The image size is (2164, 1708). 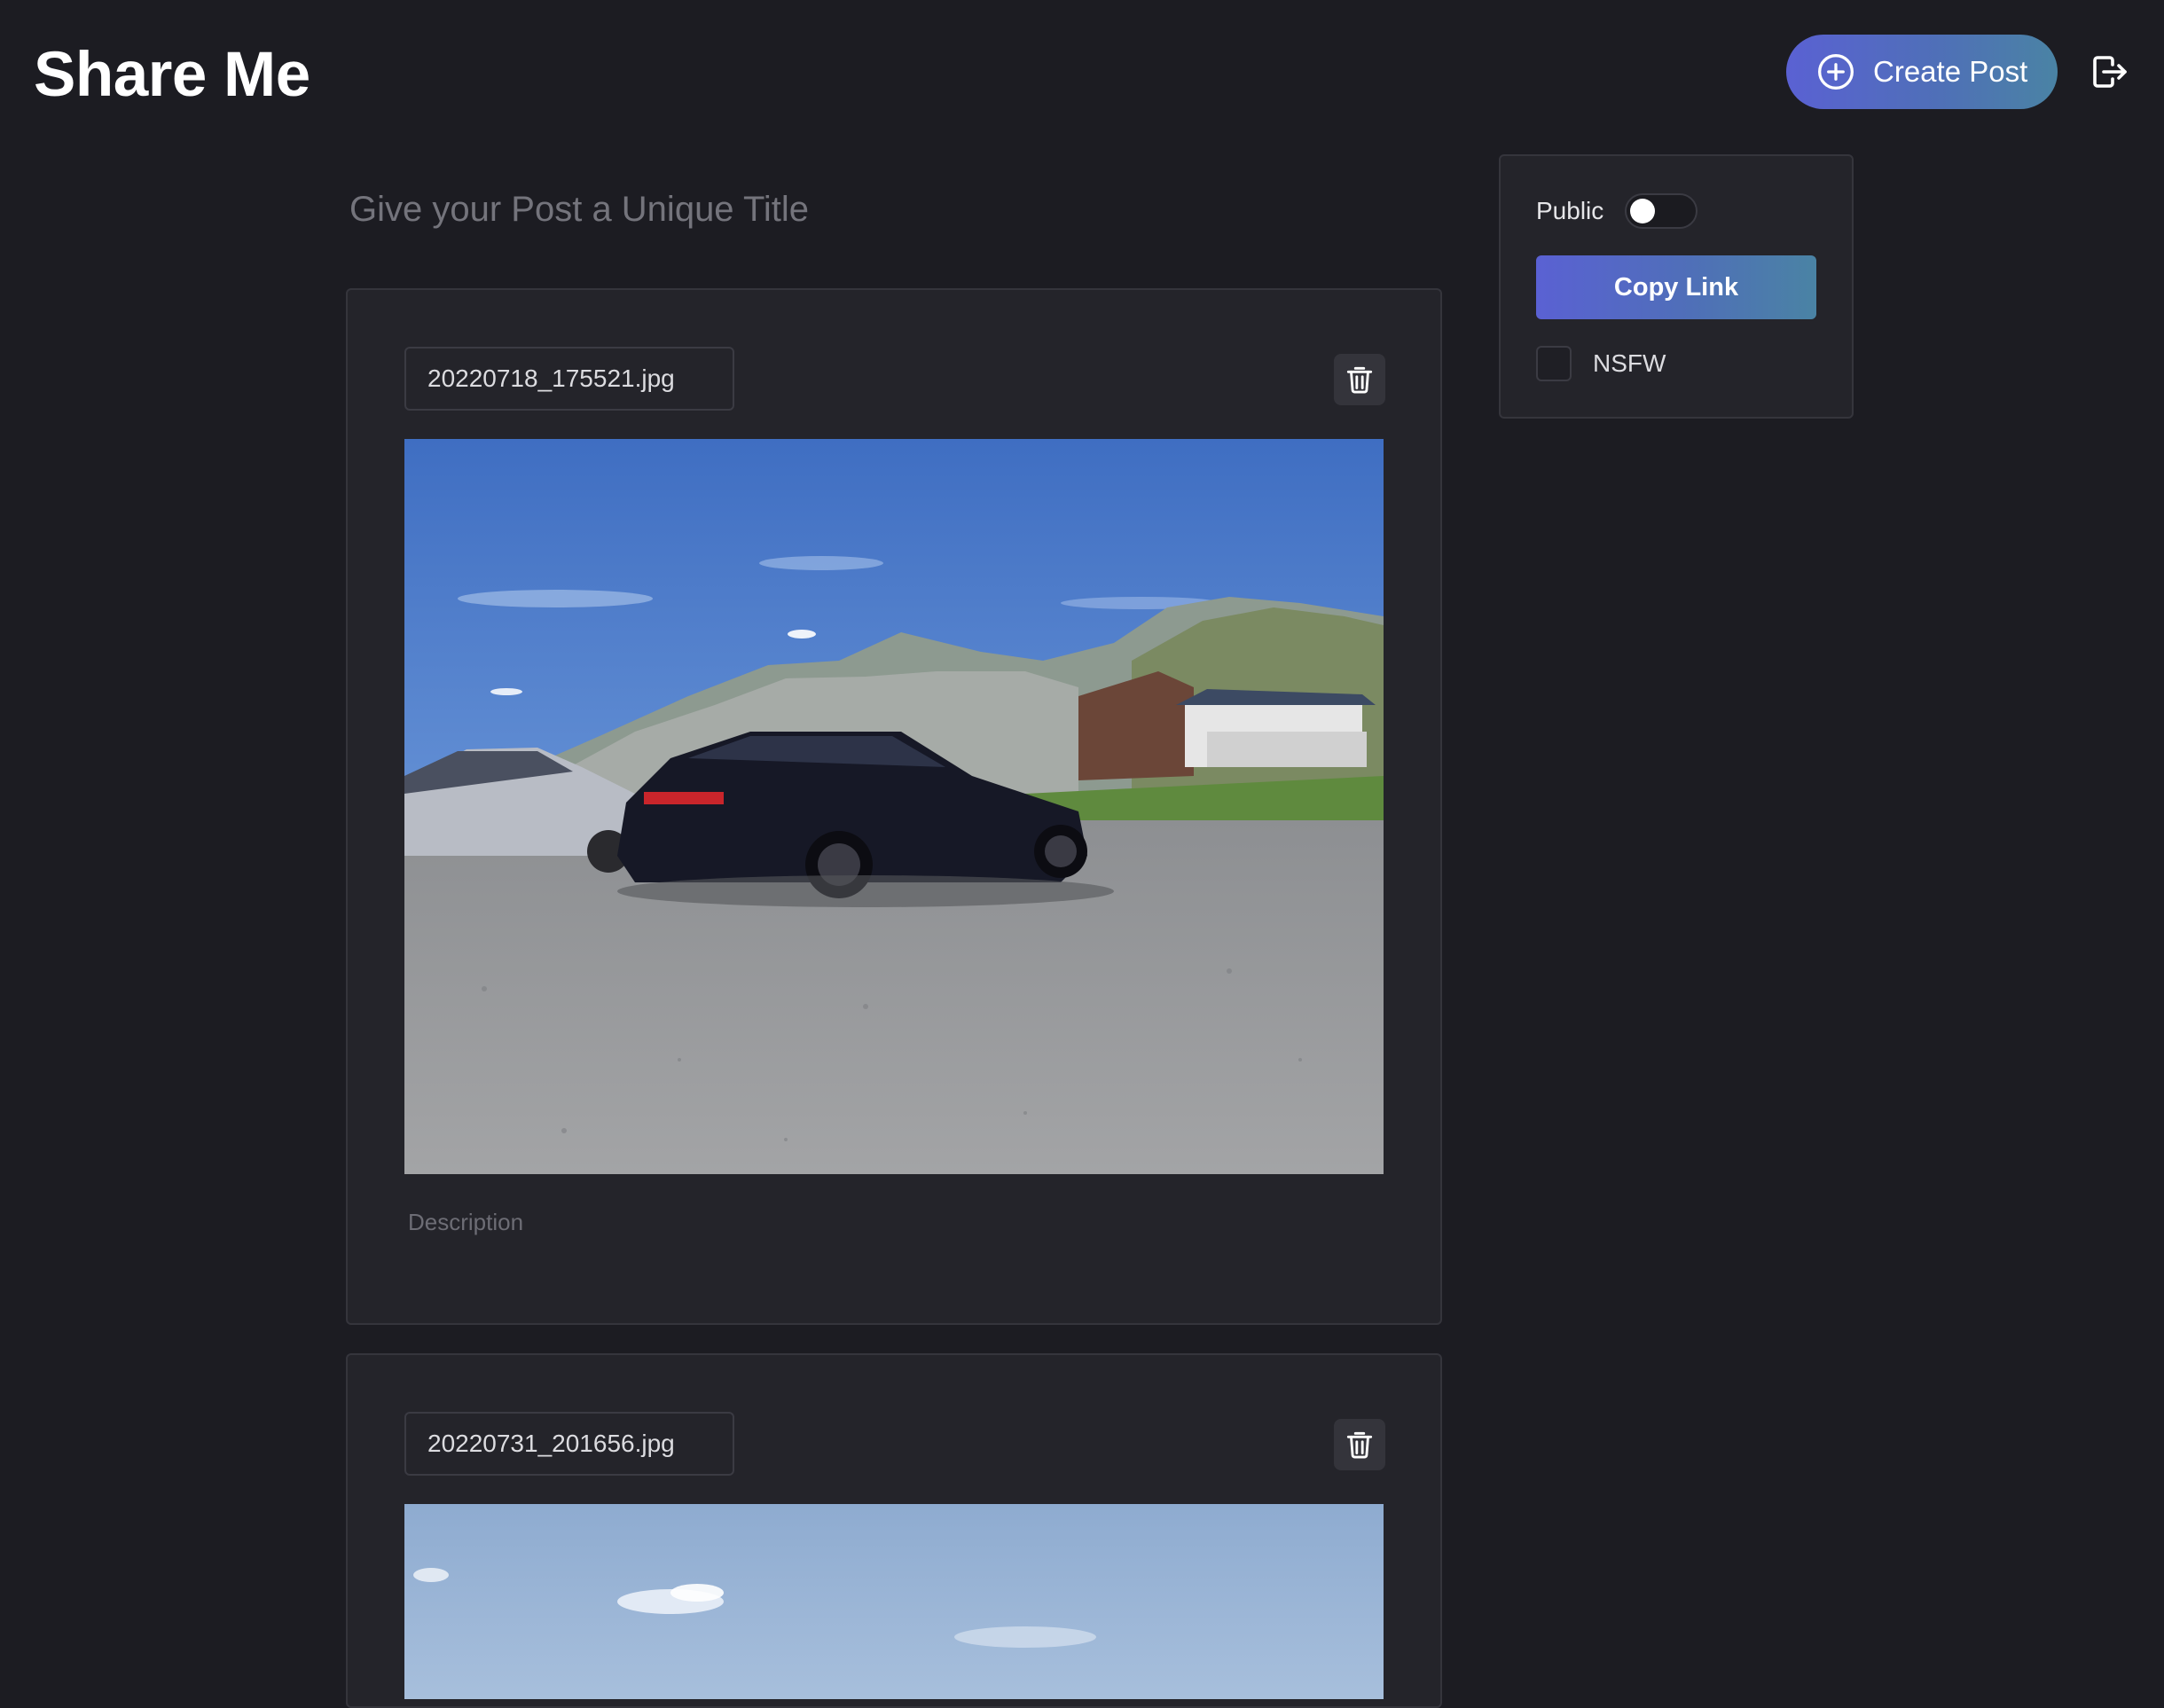 What do you see at coordinates (569, 1444) in the screenshot?
I see `filename-field: 20220731_201656.jpg` at bounding box center [569, 1444].